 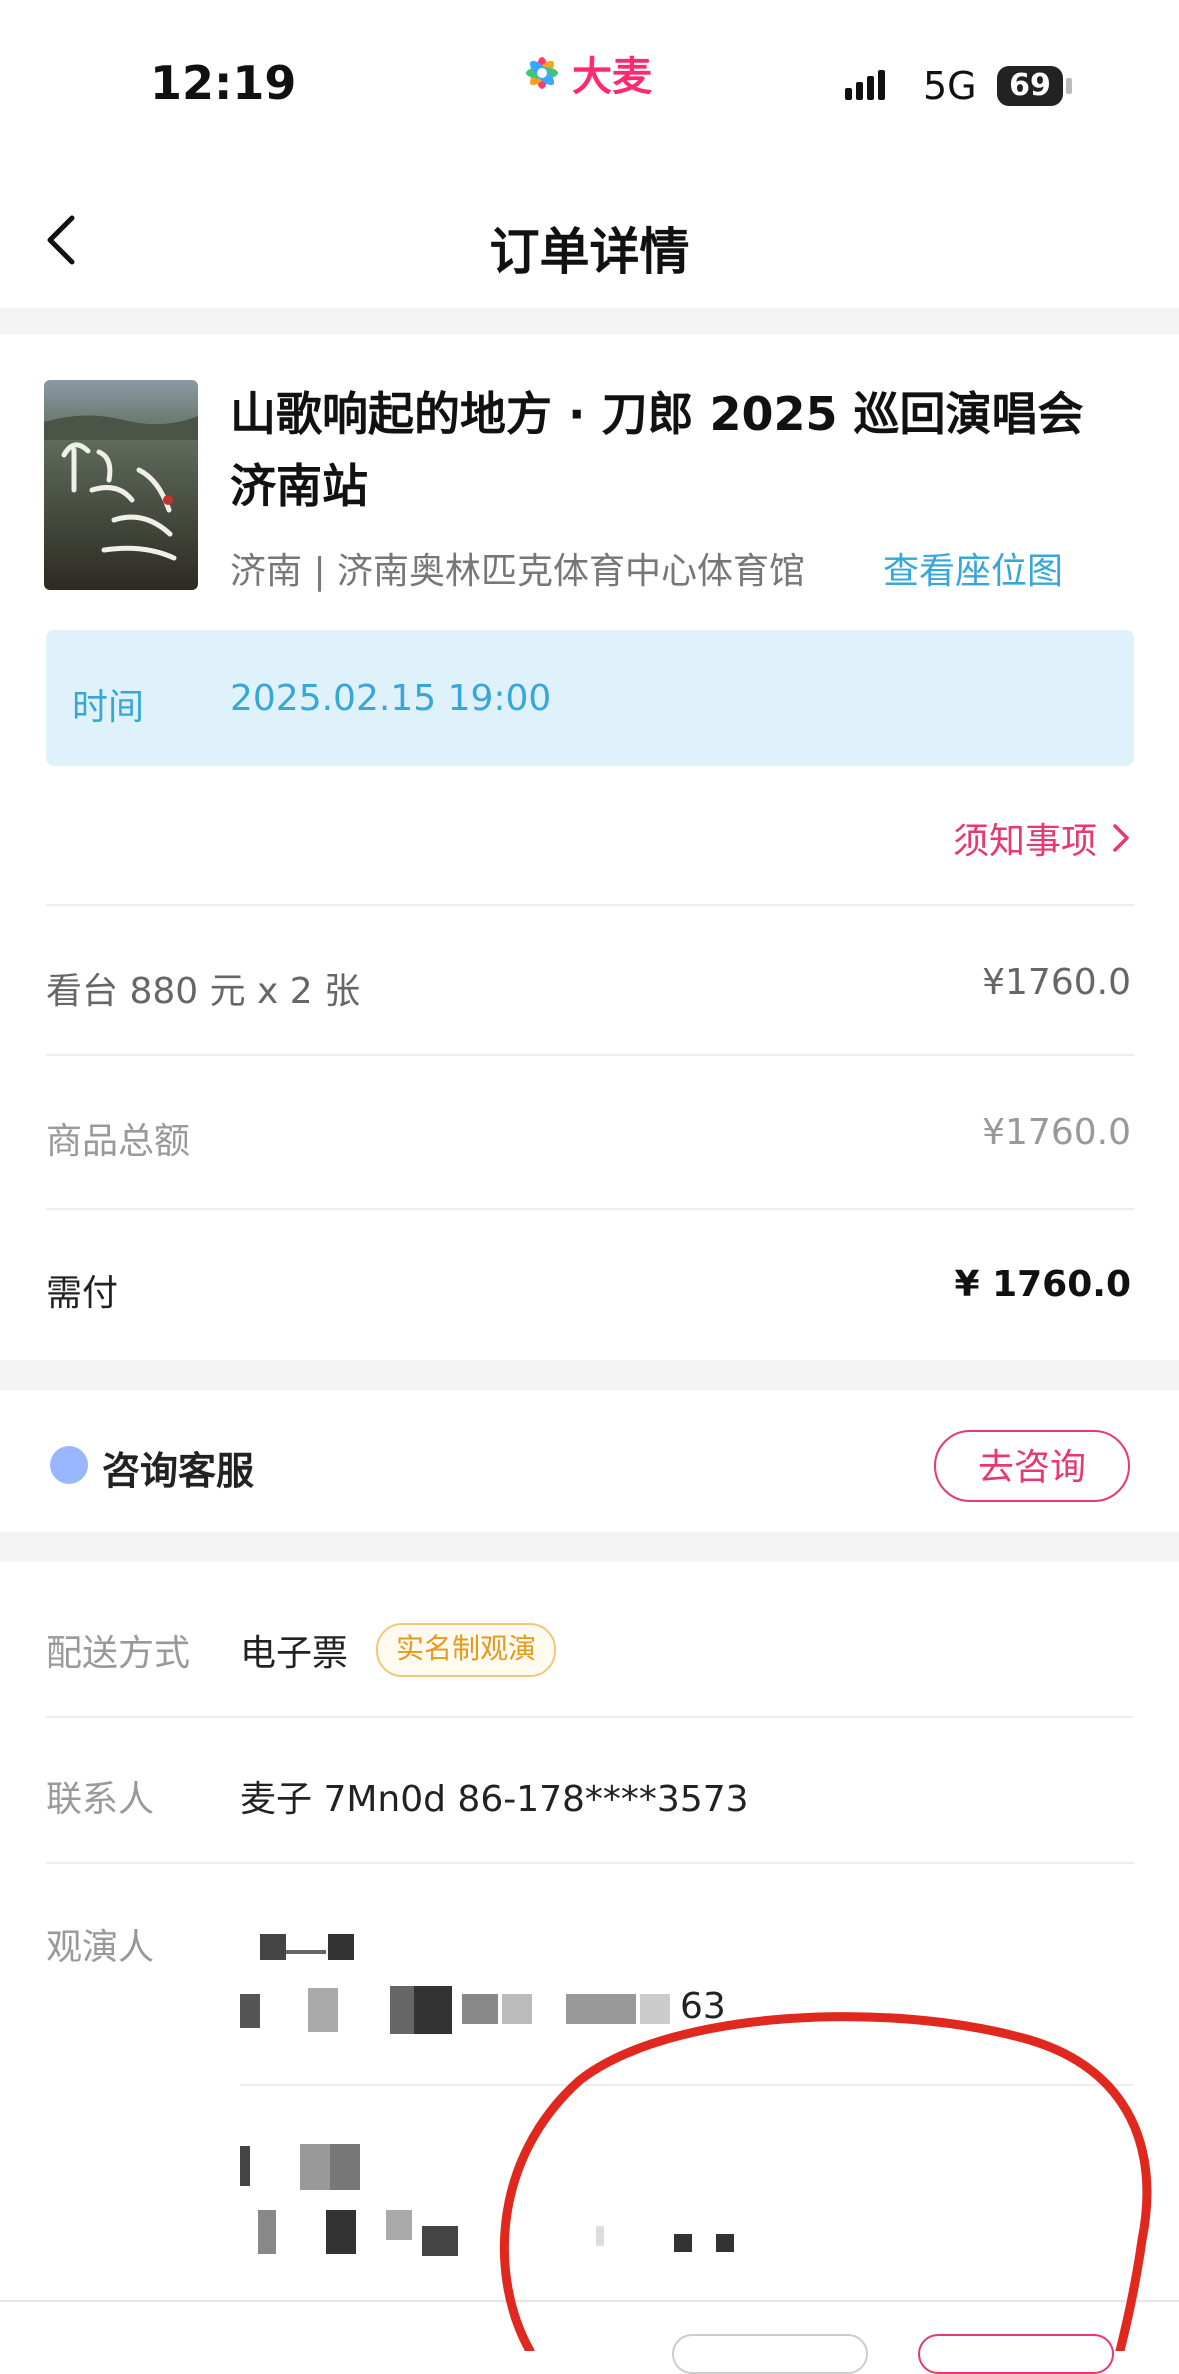 What do you see at coordinates (1056, 1132) in the screenshot?
I see `subtotal-amount: ¥1760.0` at bounding box center [1056, 1132].